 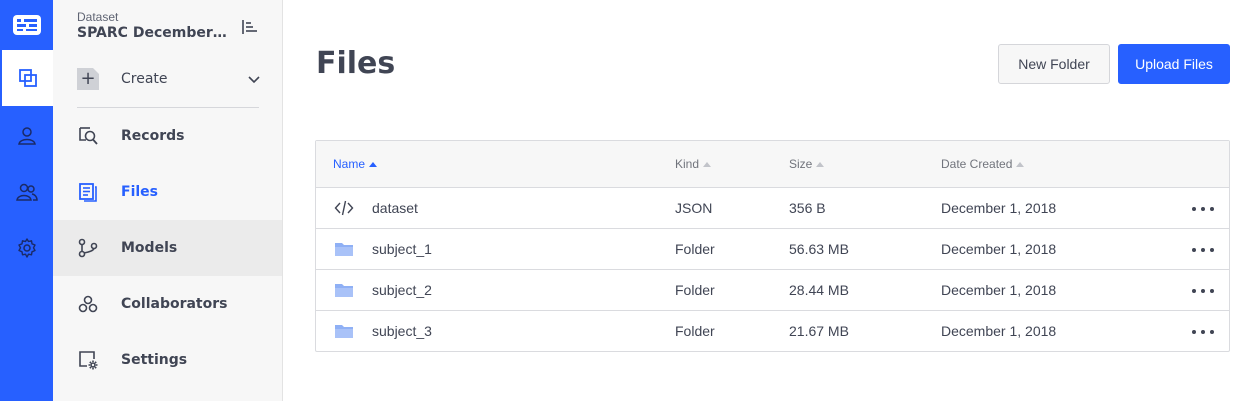 What do you see at coordinates (356, 63) in the screenshot?
I see `page-title: Files` at bounding box center [356, 63].